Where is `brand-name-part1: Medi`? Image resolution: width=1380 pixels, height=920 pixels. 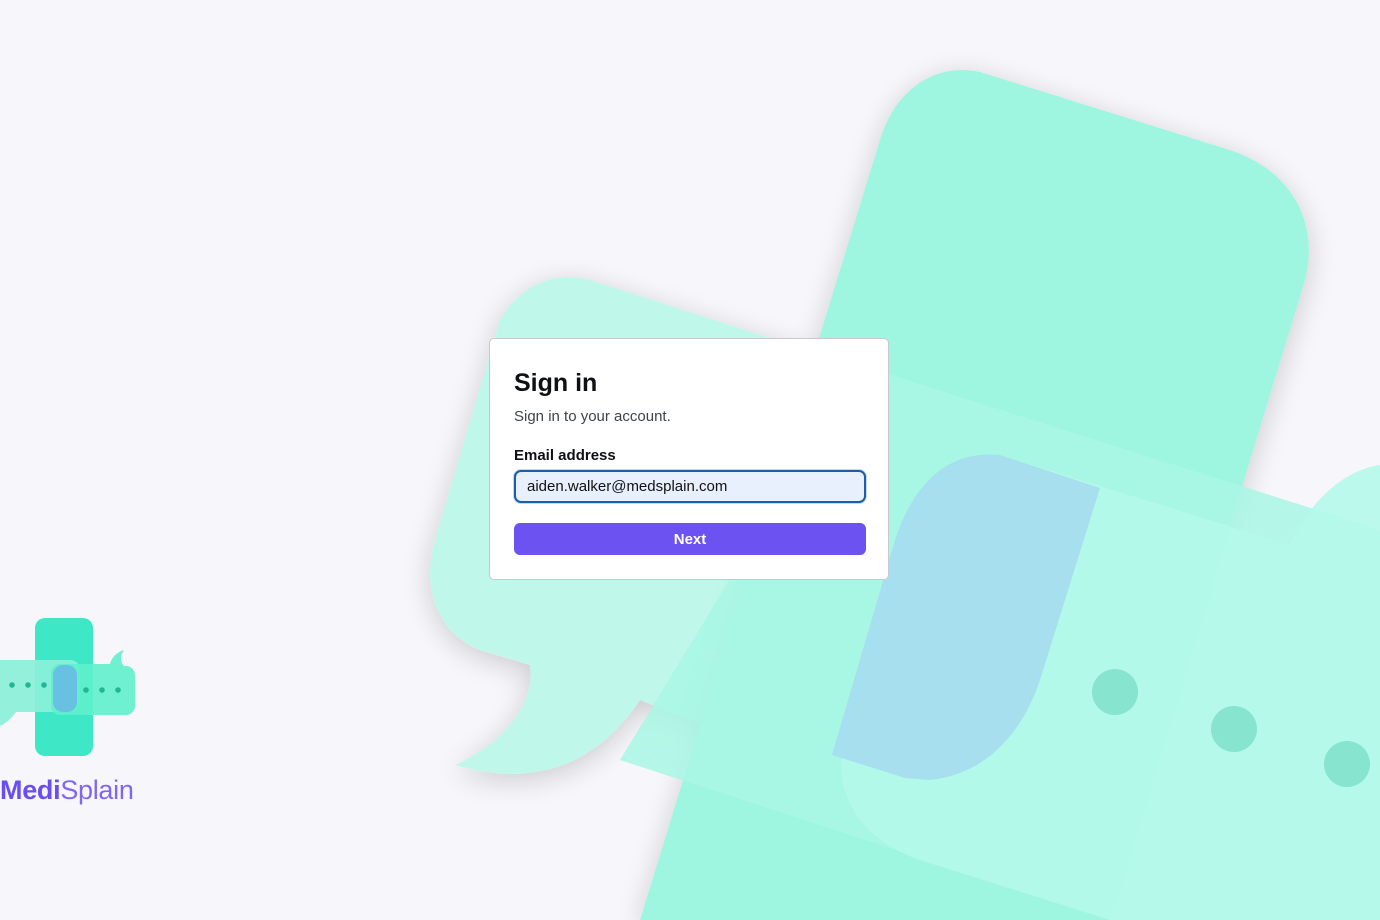 brand-name-part1: Medi is located at coordinates (30, 790).